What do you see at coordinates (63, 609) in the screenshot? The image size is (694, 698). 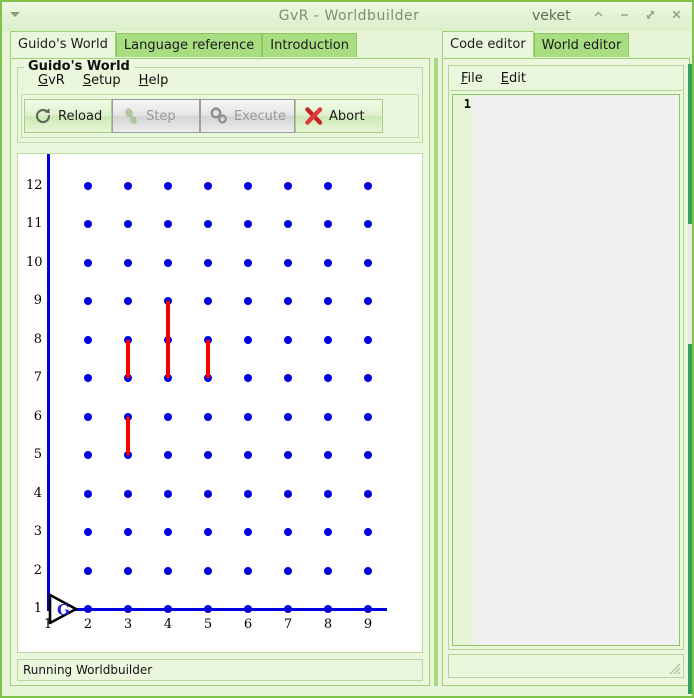 I see `robot-guido: G` at bounding box center [63, 609].